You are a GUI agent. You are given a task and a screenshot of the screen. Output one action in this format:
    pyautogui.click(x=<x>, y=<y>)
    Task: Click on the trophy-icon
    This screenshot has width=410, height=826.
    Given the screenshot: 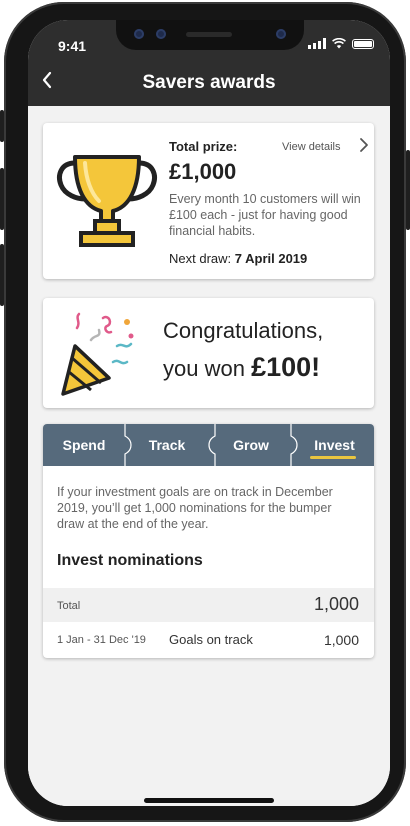 What is the action you would take?
    pyautogui.click(x=107, y=201)
    